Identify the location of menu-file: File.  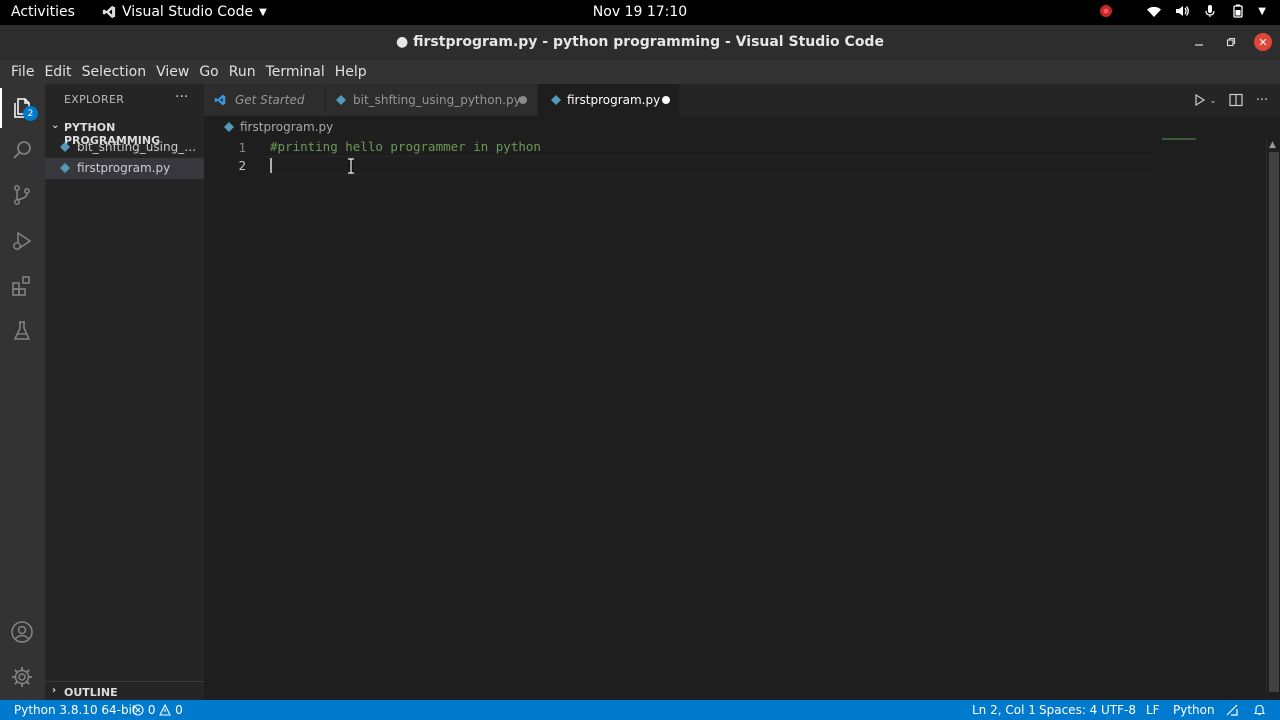
(22, 72).